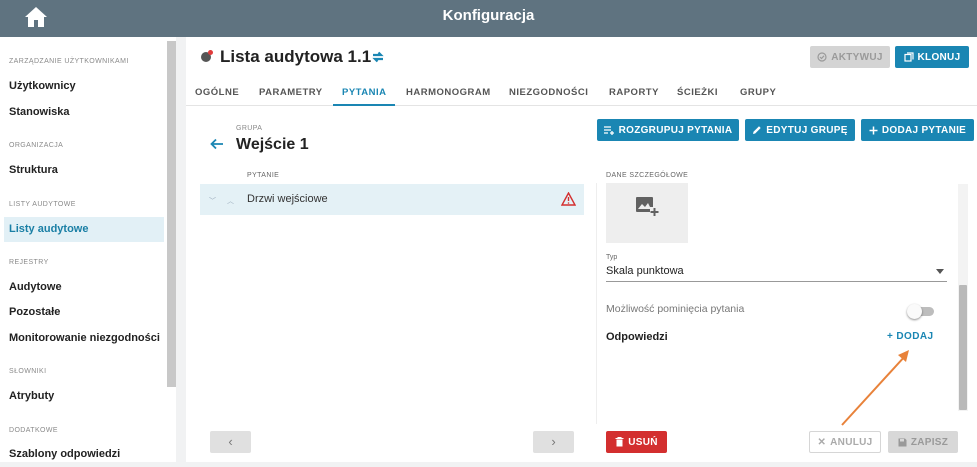  I want to click on sidebar-item-attributes: Atrybuty, so click(84, 396).